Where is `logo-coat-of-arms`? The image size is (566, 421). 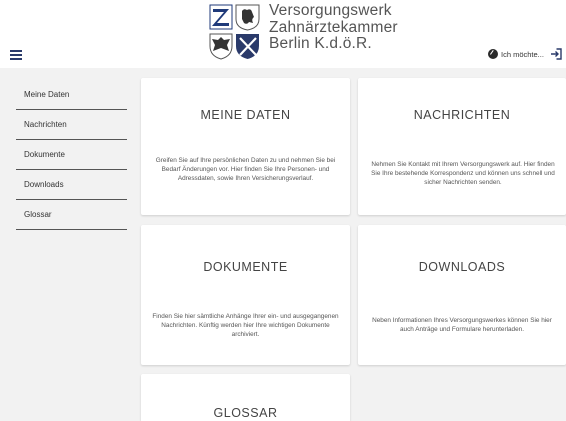
logo-coat-of-arms is located at coordinates (234, 32).